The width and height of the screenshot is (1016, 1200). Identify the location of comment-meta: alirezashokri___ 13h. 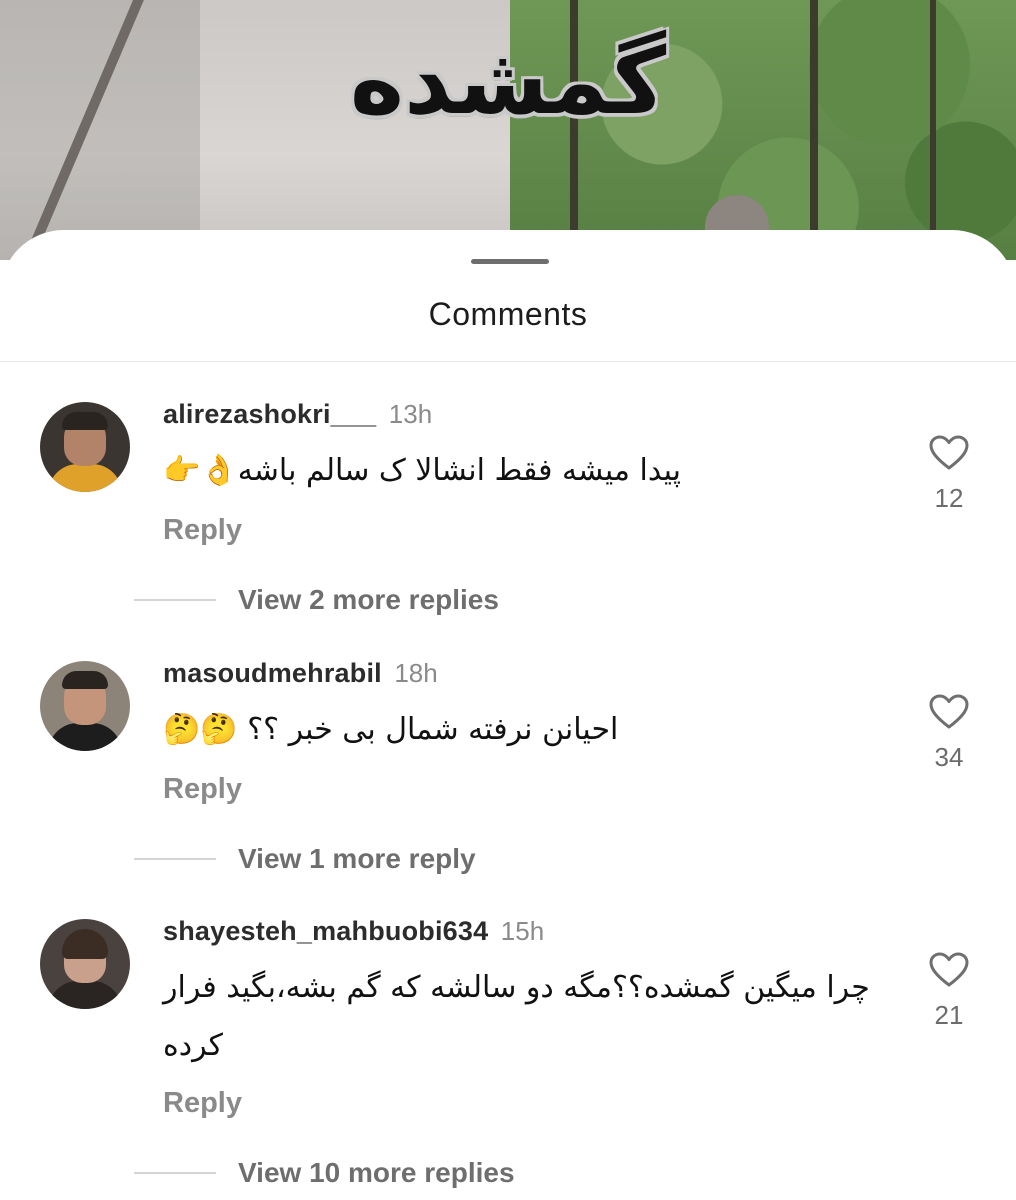
(297, 414).